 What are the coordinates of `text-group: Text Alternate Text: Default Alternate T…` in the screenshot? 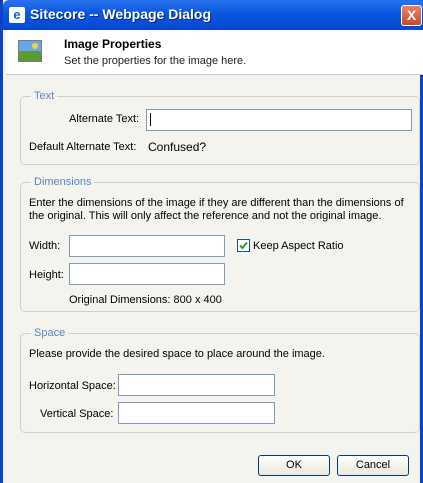 It's located at (220, 127).